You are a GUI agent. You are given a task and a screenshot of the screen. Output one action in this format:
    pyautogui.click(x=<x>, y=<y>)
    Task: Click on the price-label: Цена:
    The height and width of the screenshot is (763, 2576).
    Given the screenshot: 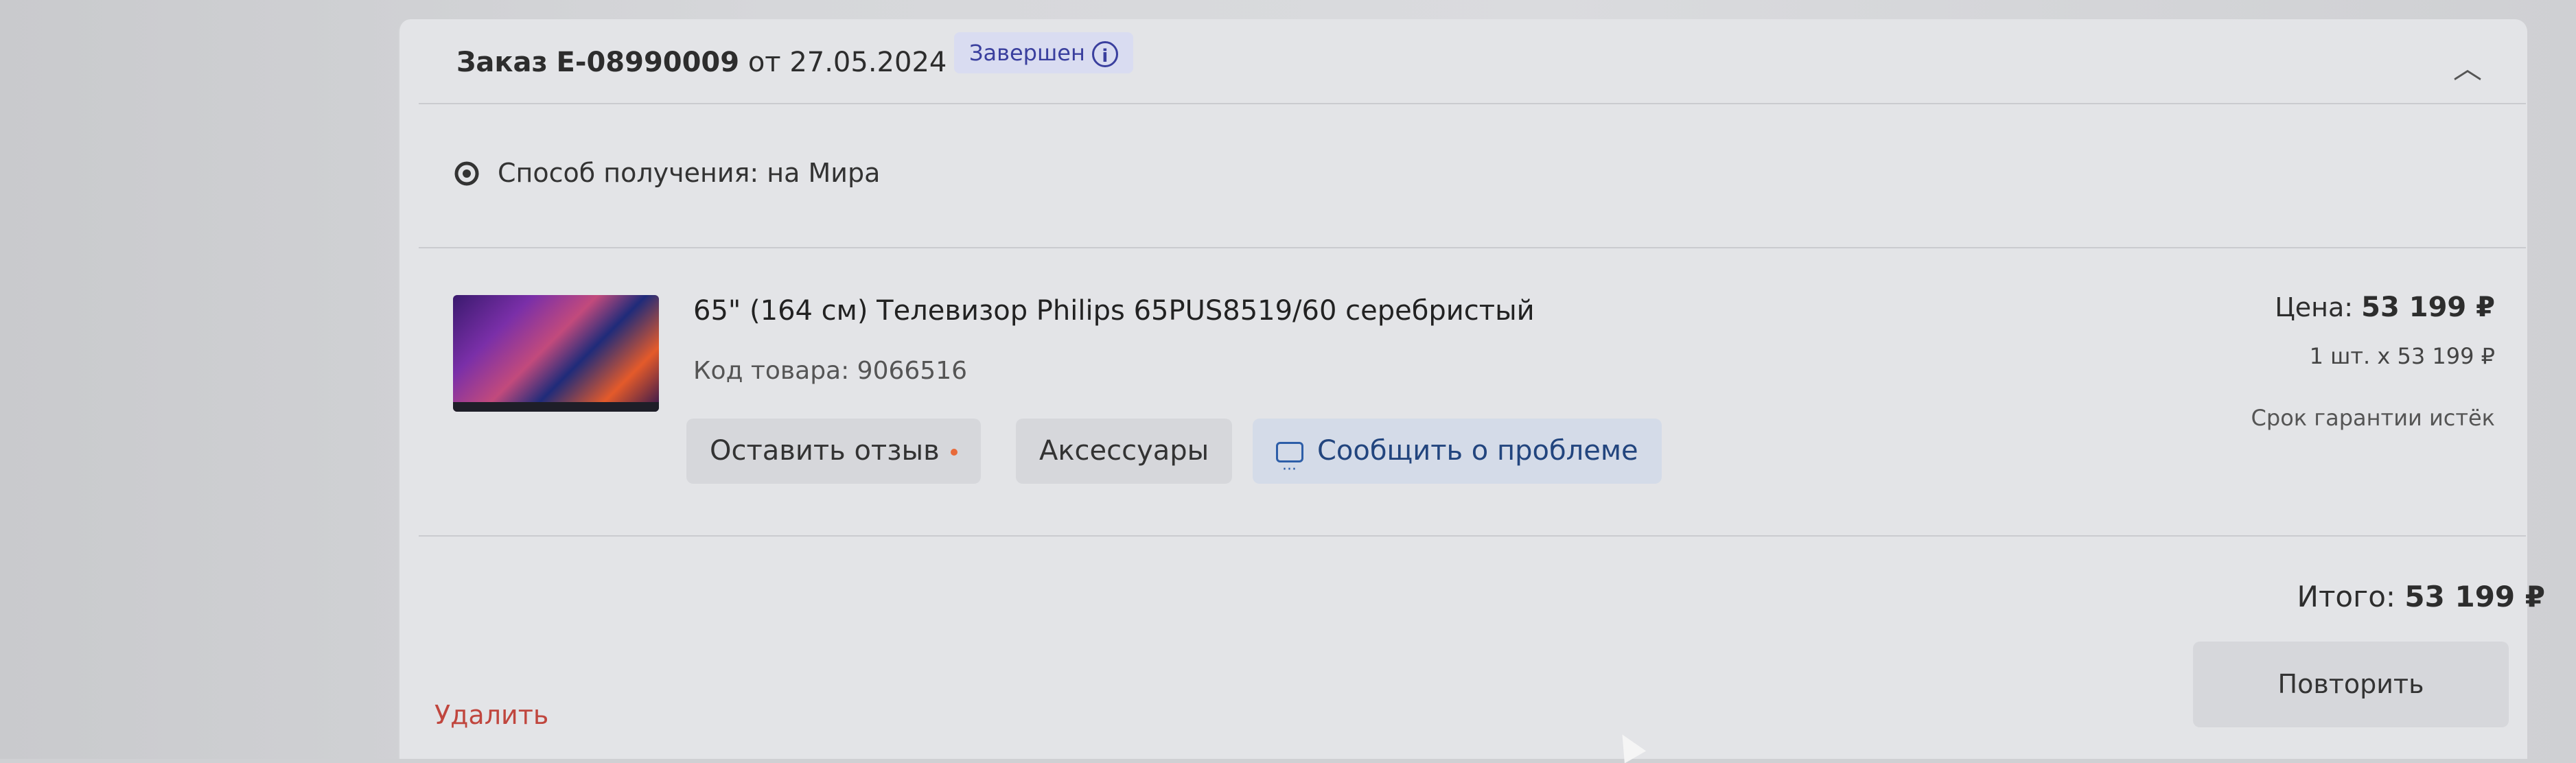 What is the action you would take?
    pyautogui.click(x=2314, y=307)
    